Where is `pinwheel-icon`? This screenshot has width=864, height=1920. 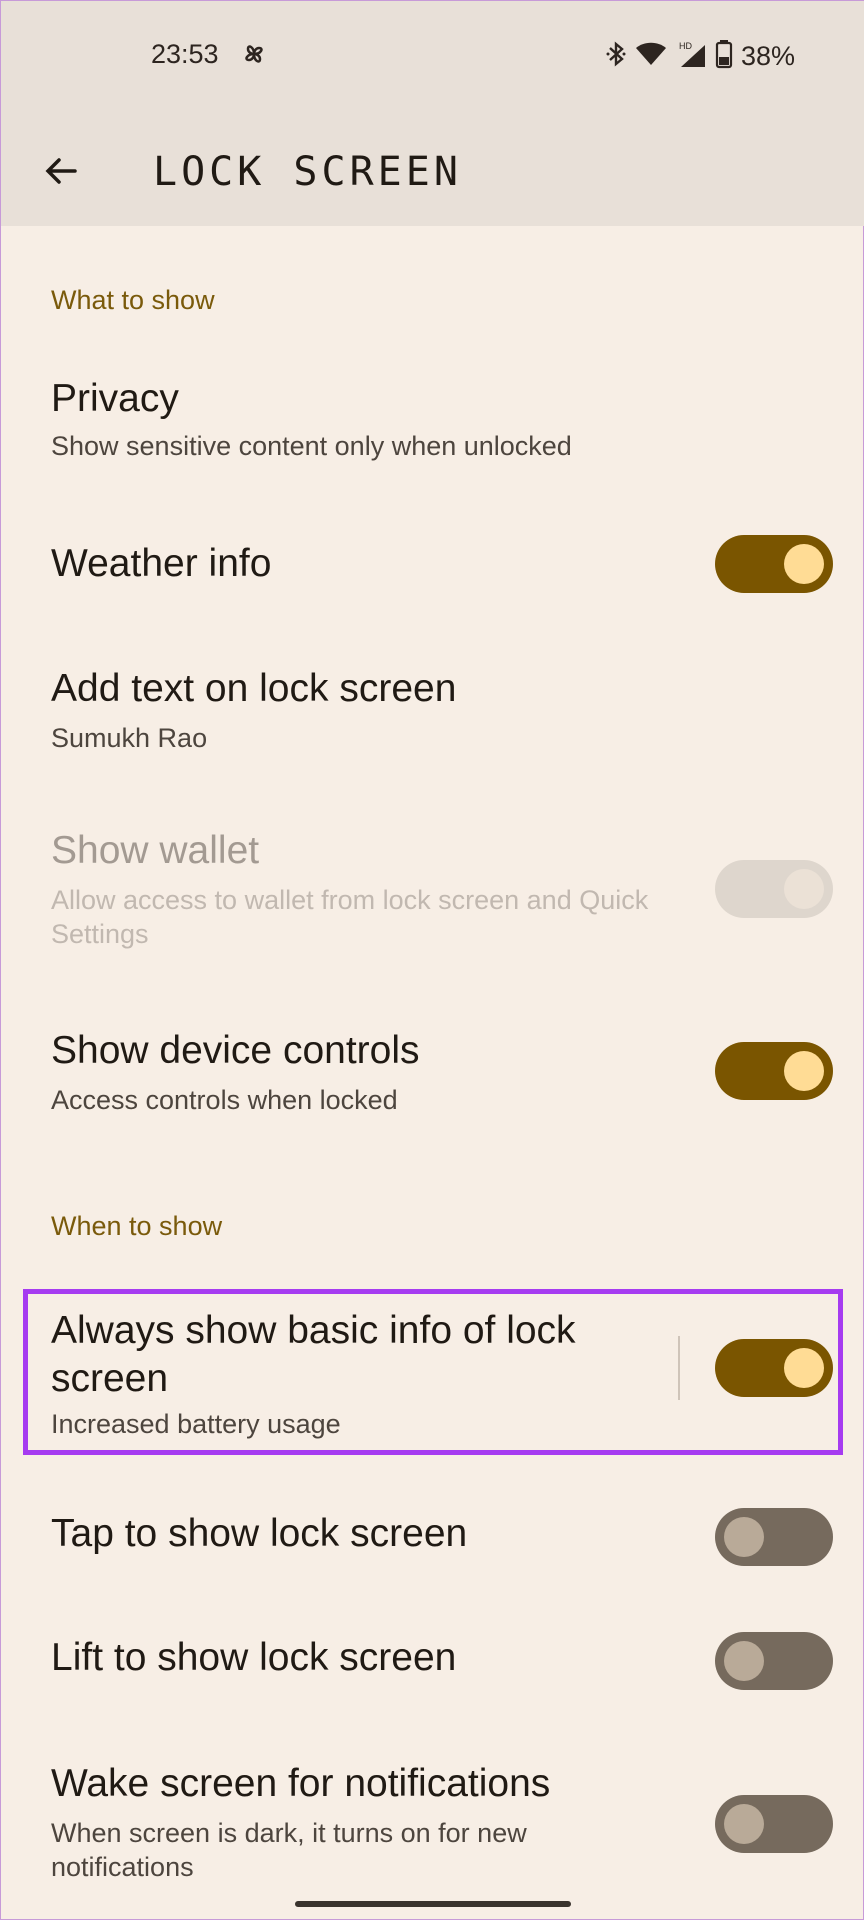
pinwheel-icon is located at coordinates (254, 56).